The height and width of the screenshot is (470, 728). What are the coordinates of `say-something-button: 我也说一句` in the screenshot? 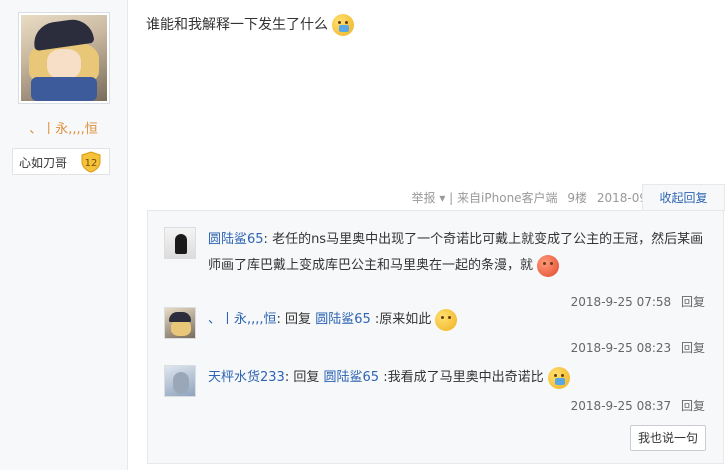 It's located at (668, 438).